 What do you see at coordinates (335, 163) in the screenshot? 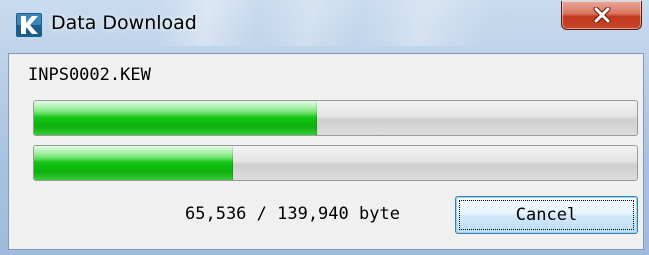
I see `total-progress-bar` at bounding box center [335, 163].